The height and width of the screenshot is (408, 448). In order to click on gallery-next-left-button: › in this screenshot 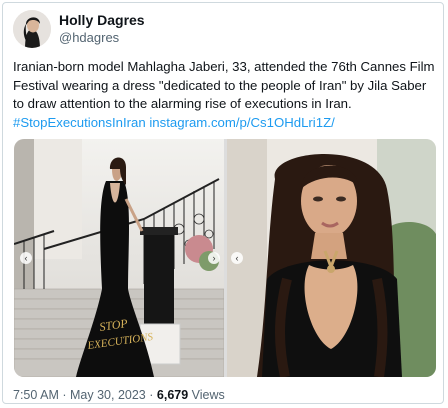, I will do `click(214, 258)`.